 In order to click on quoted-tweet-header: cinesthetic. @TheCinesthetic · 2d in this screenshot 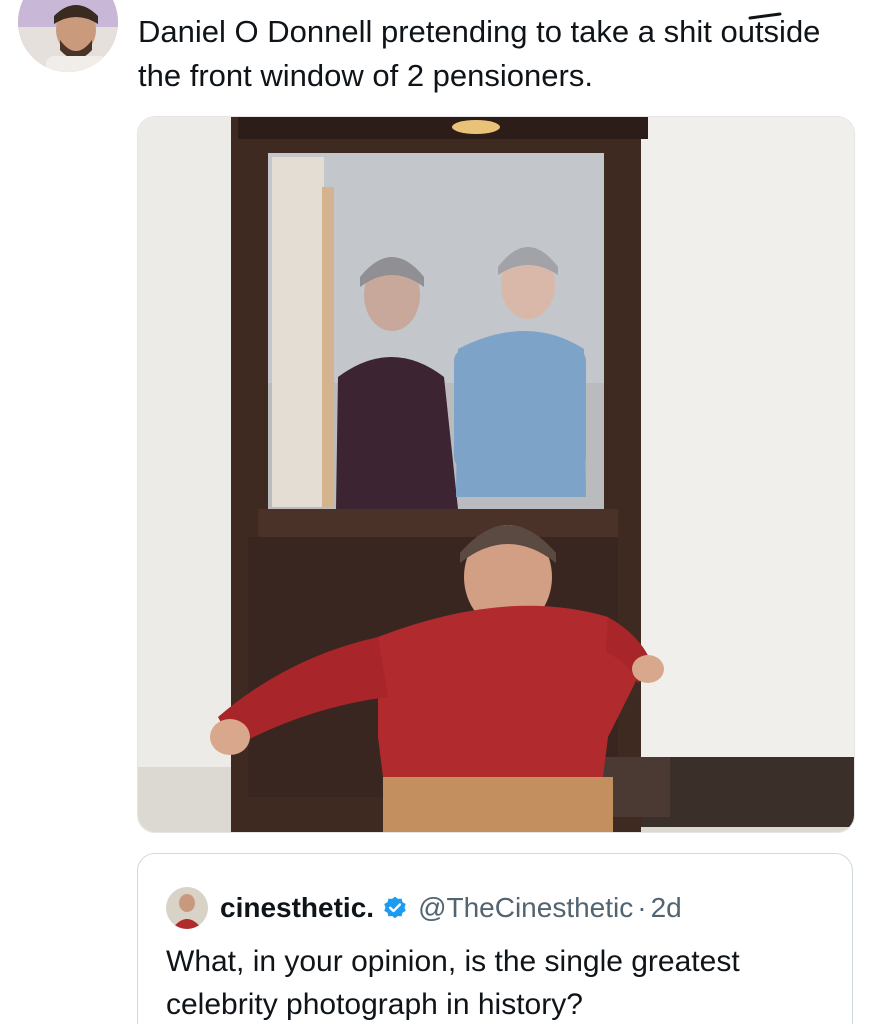, I will do `click(424, 908)`.